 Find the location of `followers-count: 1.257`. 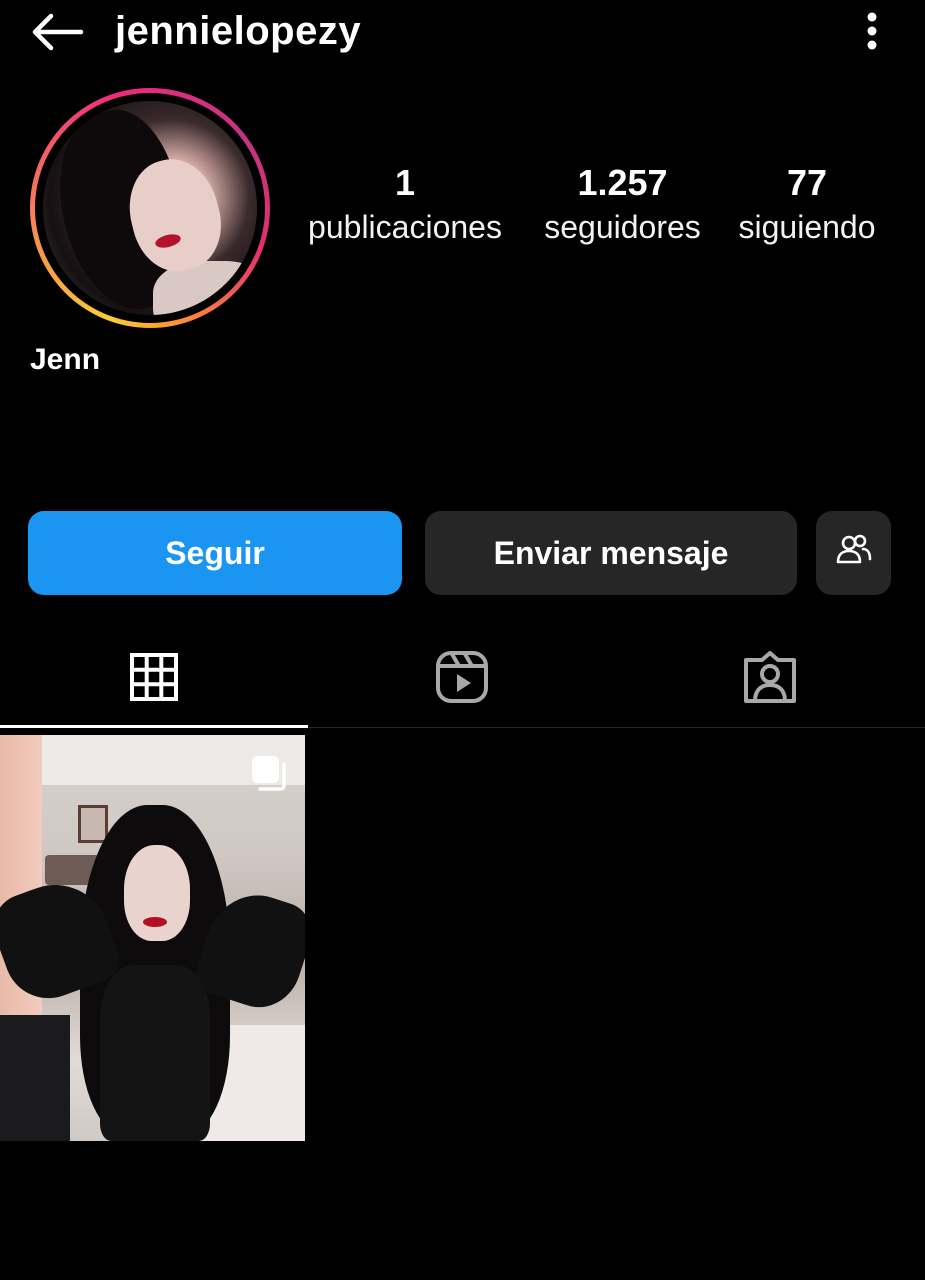

followers-count: 1.257 is located at coordinates (622, 182).